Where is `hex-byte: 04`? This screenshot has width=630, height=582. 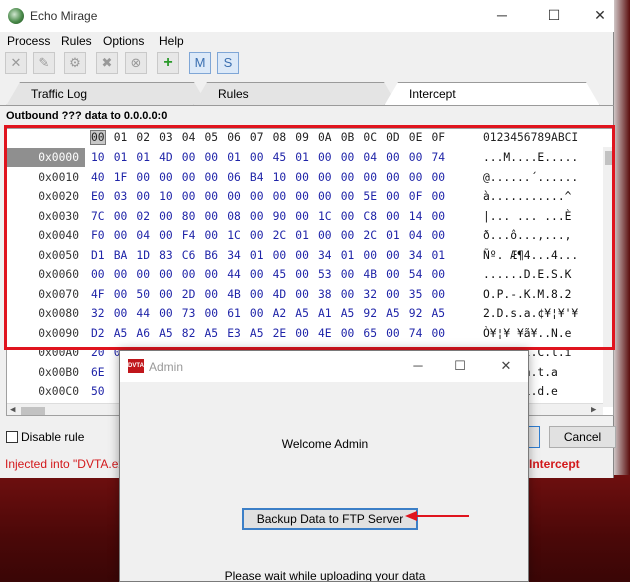
hex-byte: 04 is located at coordinates (370, 157).